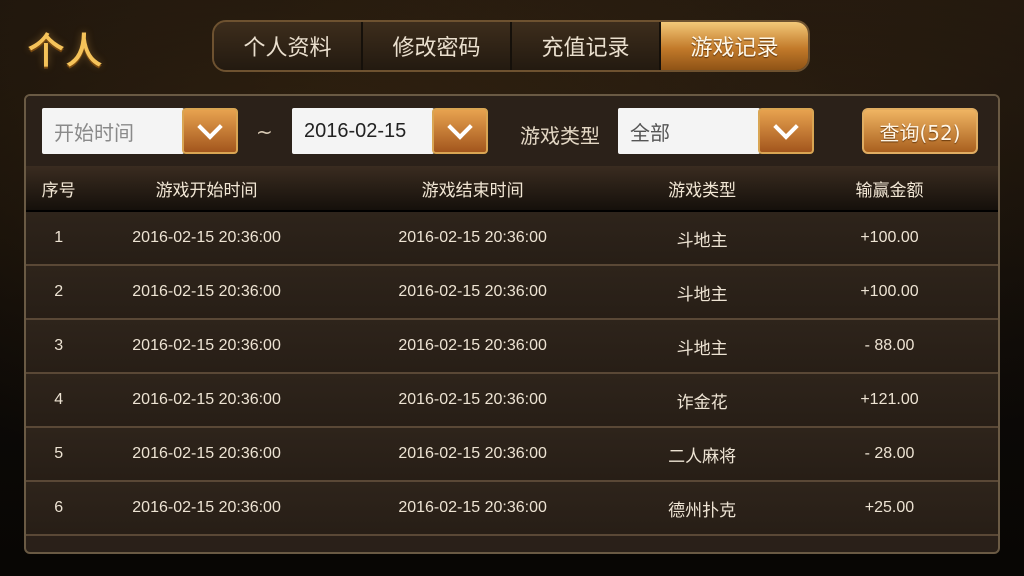 This screenshot has width=1024, height=576. Describe the element at coordinates (206, 190) in the screenshot. I see `header-start-time: 游戏开始时间` at that location.